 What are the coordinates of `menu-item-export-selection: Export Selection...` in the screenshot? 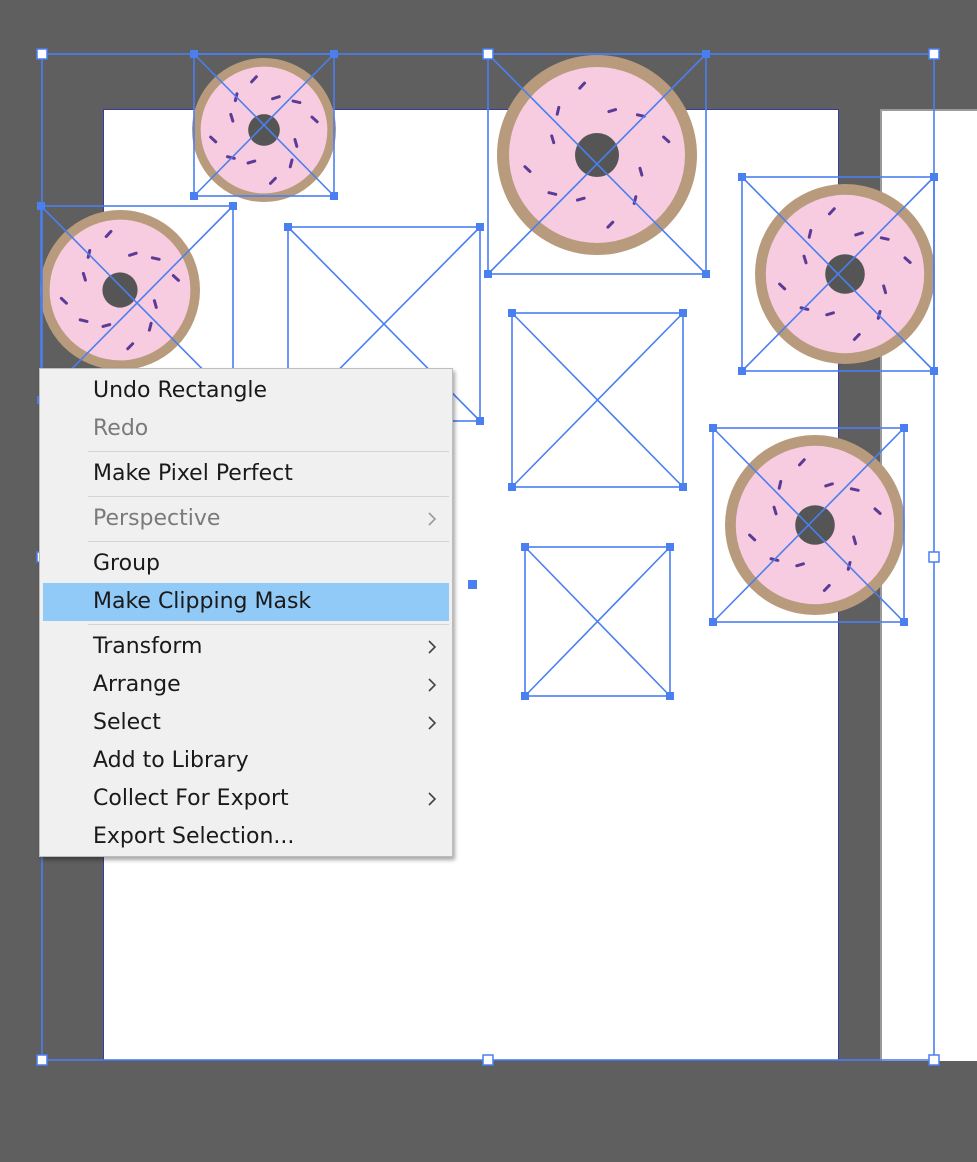 It's located at (246, 837).